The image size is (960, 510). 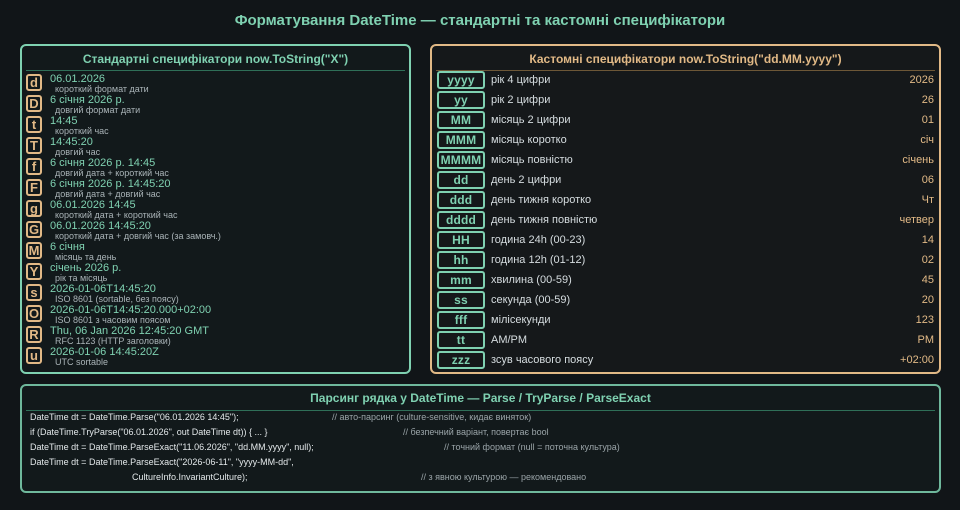 I want to click on custom-description: місяць повністю, so click(x=532, y=160).